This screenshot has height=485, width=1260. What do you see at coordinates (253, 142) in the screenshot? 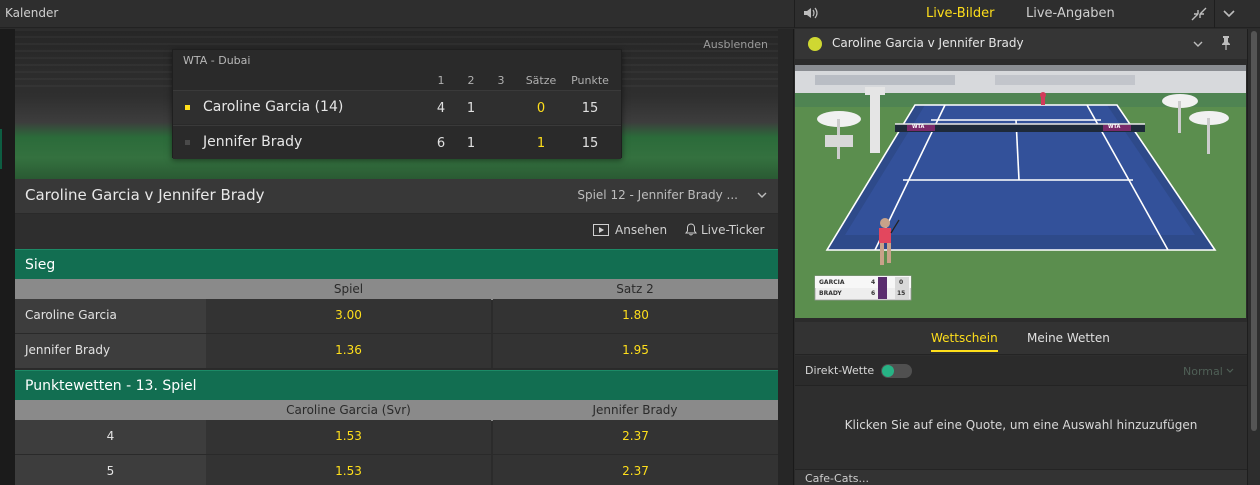
I see `player-name: Jennifer Brady` at bounding box center [253, 142].